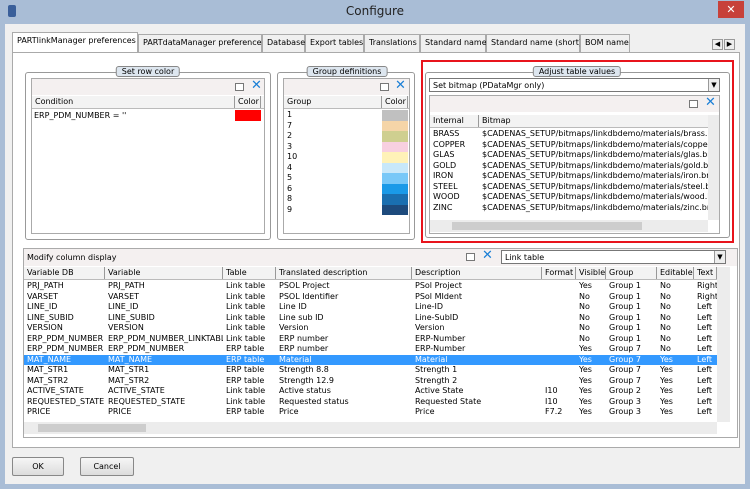 This screenshot has width=750, height=489. Describe the element at coordinates (593, 121) in the screenshot. I see `column-header-bitmap: Bitmap` at that location.